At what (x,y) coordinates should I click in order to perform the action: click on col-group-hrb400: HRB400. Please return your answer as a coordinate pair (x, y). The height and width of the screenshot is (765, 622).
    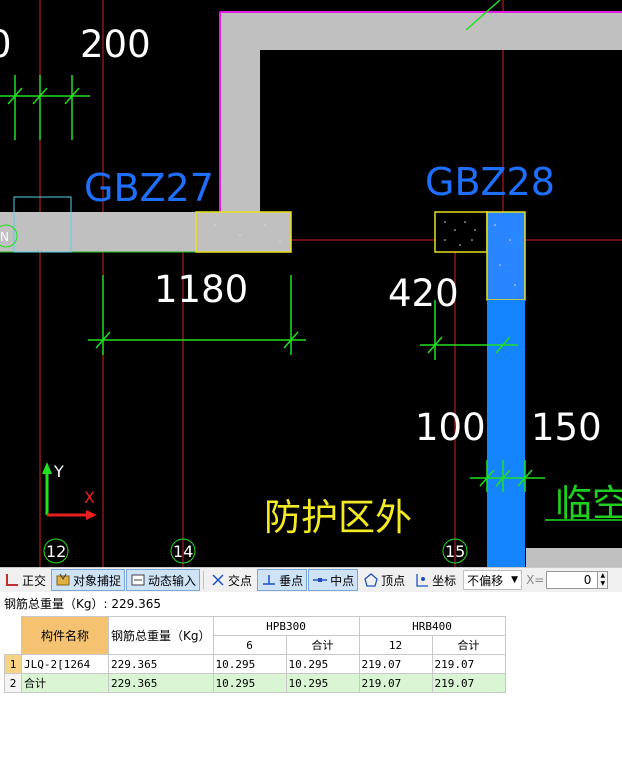
    Looking at the image, I should click on (432, 626).